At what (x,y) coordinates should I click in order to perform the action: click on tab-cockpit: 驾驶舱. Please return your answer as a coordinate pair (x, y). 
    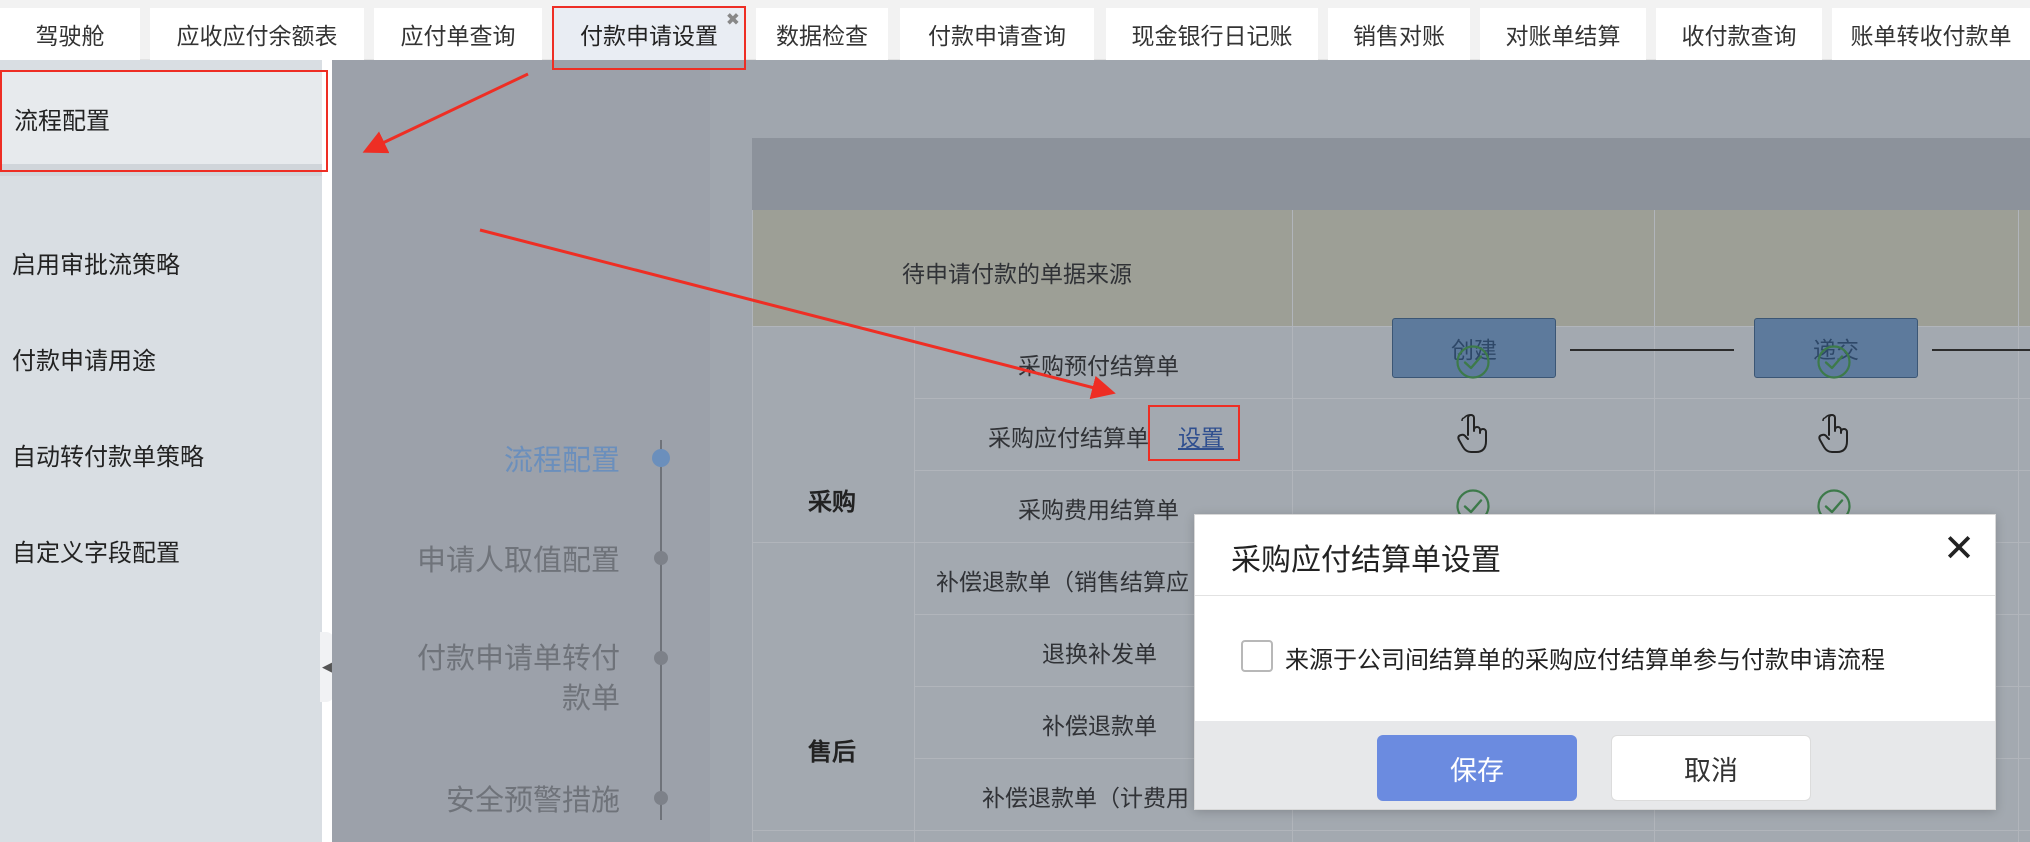
    Looking at the image, I should click on (70, 34).